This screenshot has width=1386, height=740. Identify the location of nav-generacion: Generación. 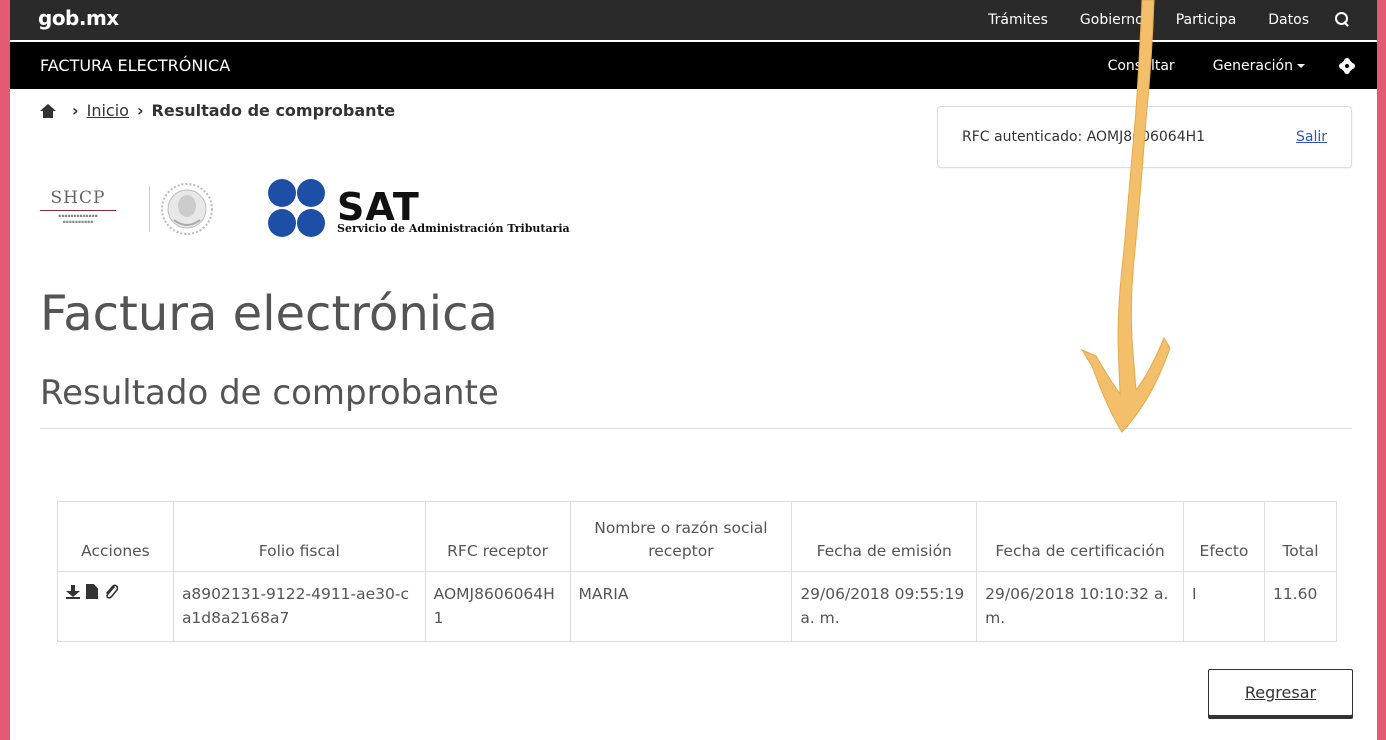
(1259, 66).